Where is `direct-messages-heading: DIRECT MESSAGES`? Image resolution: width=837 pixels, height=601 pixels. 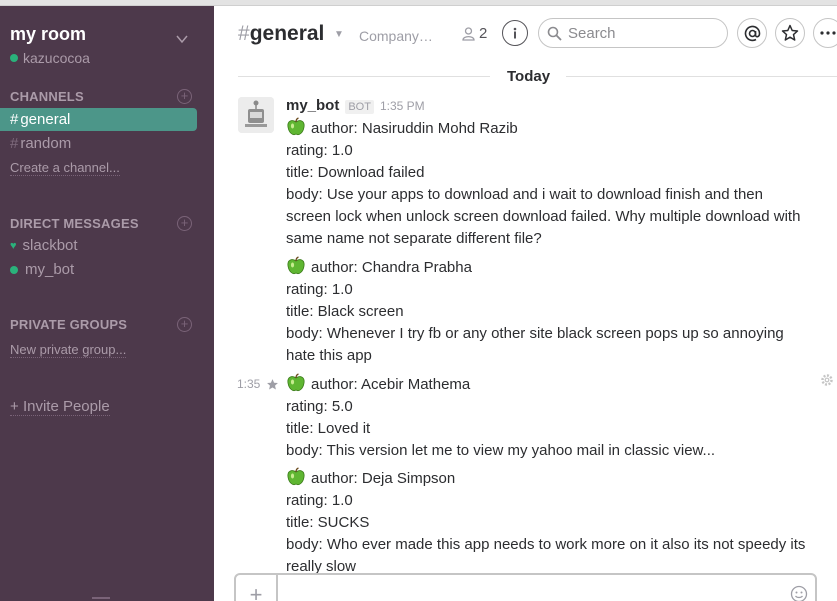 direct-messages-heading: DIRECT MESSAGES is located at coordinates (74, 223).